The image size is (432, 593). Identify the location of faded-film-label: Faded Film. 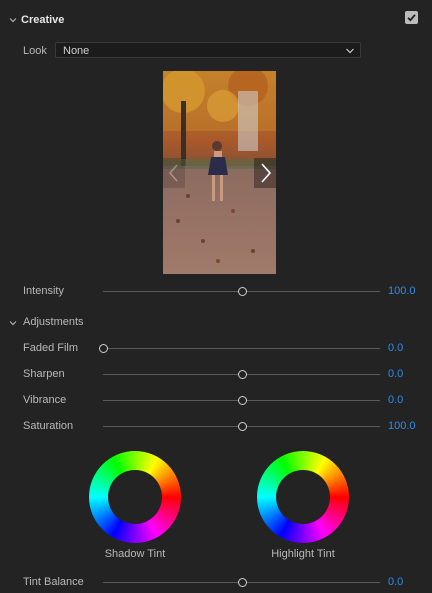
(51, 348).